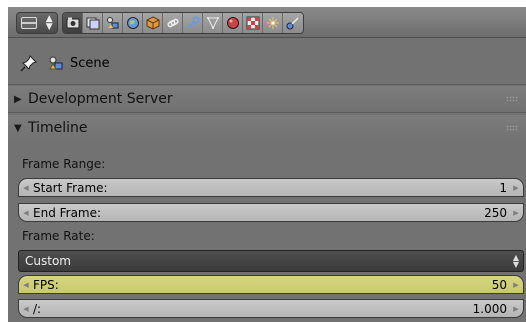  I want to click on end-frame-field: ◀ End Frame: 250 ▶, so click(271, 212).